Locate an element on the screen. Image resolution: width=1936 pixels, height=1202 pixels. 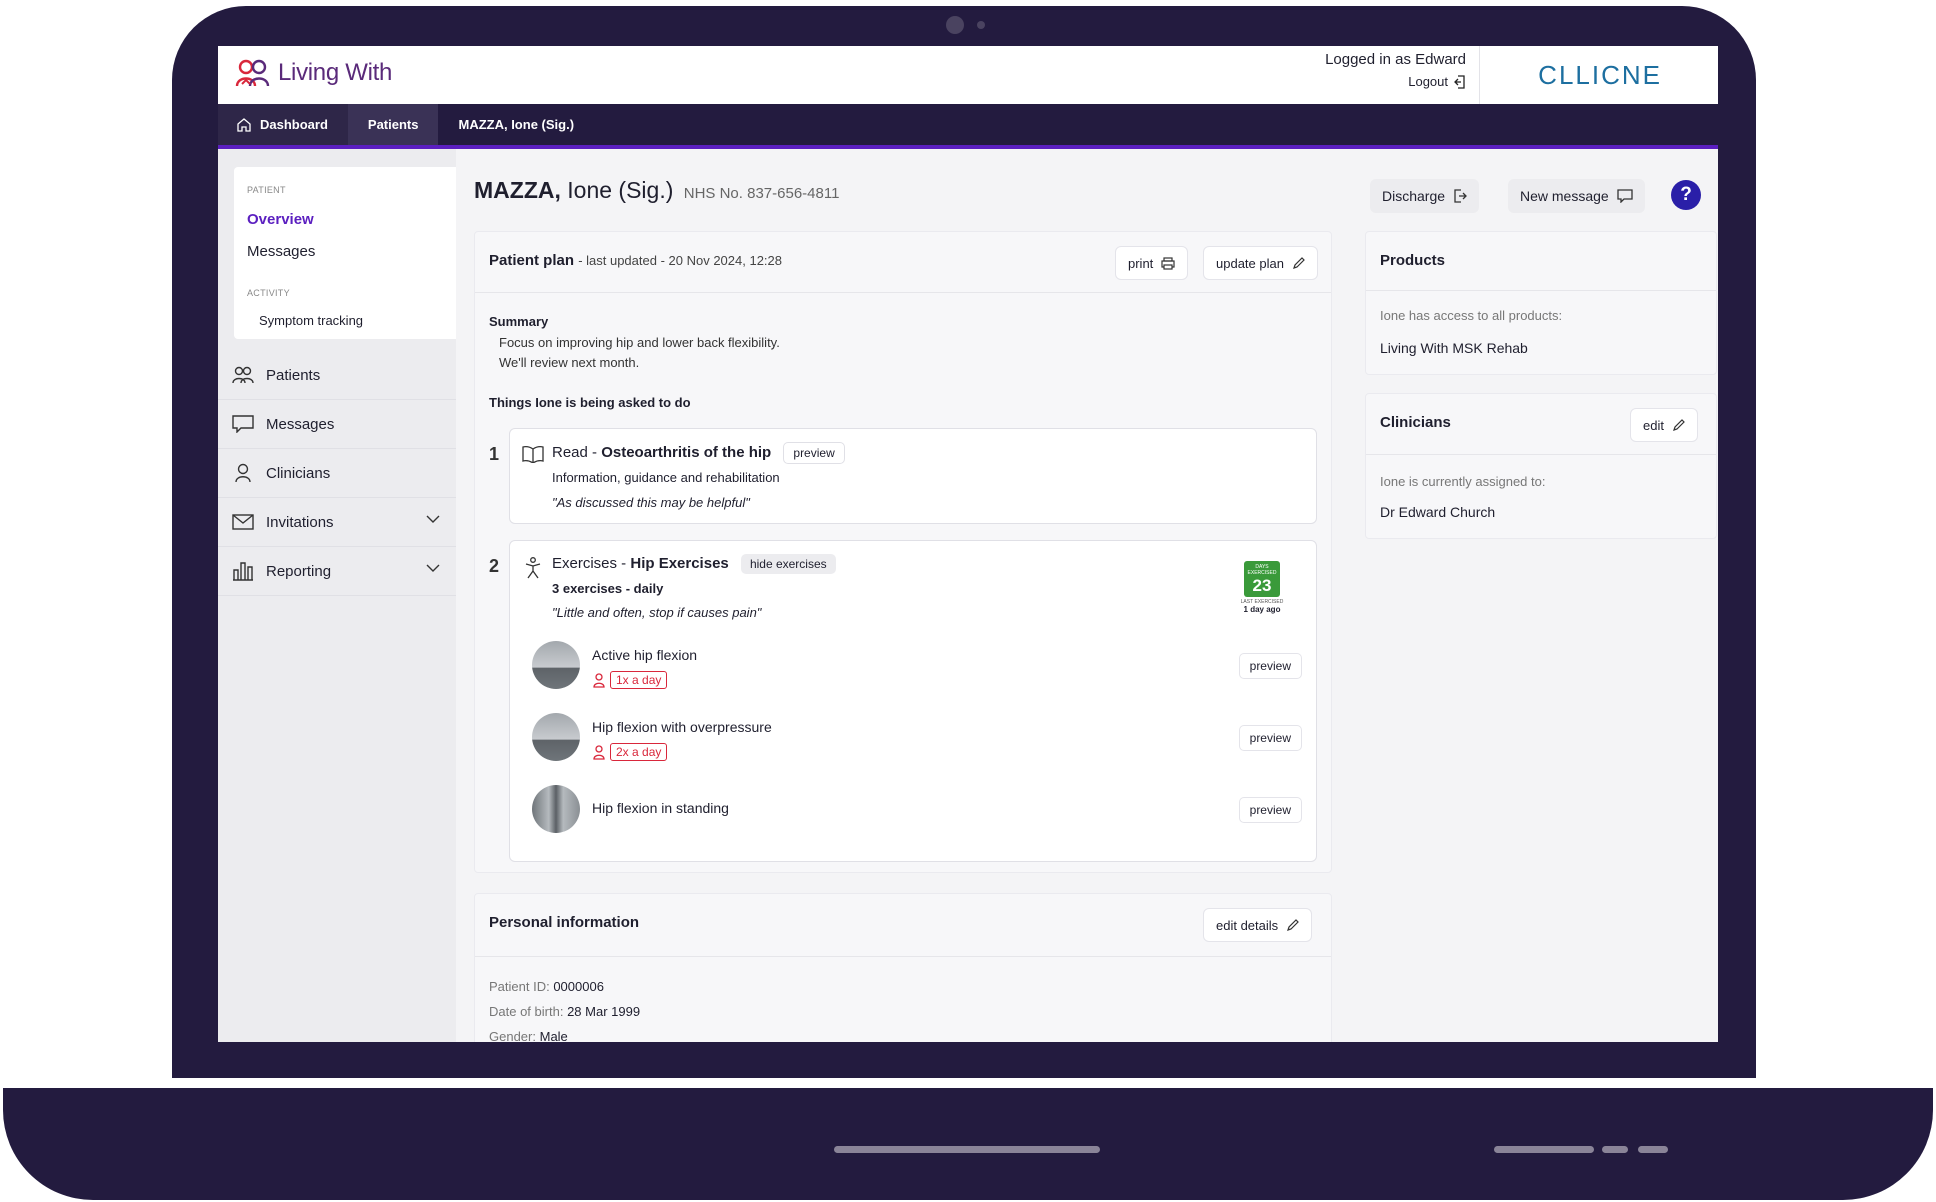
sidebar-item-label: Clinicians is located at coordinates (298, 473).